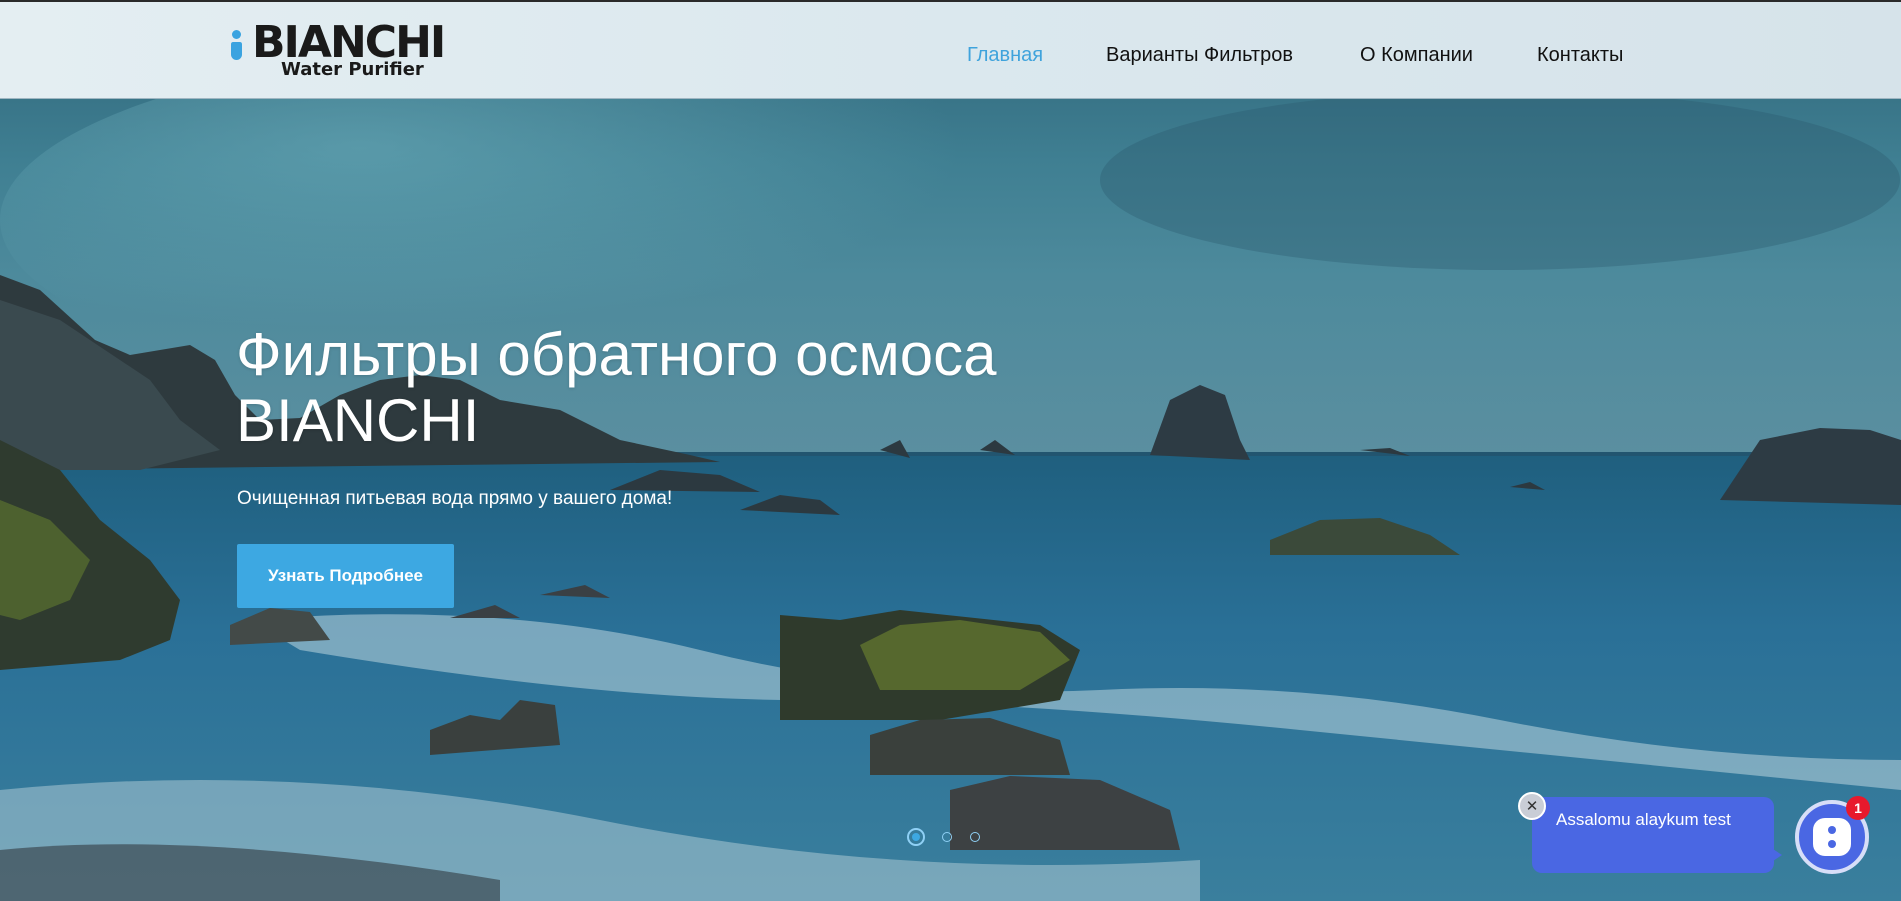 This screenshot has width=1901, height=901. What do you see at coordinates (1532, 806) in the screenshot?
I see `close-icon: ✕` at bounding box center [1532, 806].